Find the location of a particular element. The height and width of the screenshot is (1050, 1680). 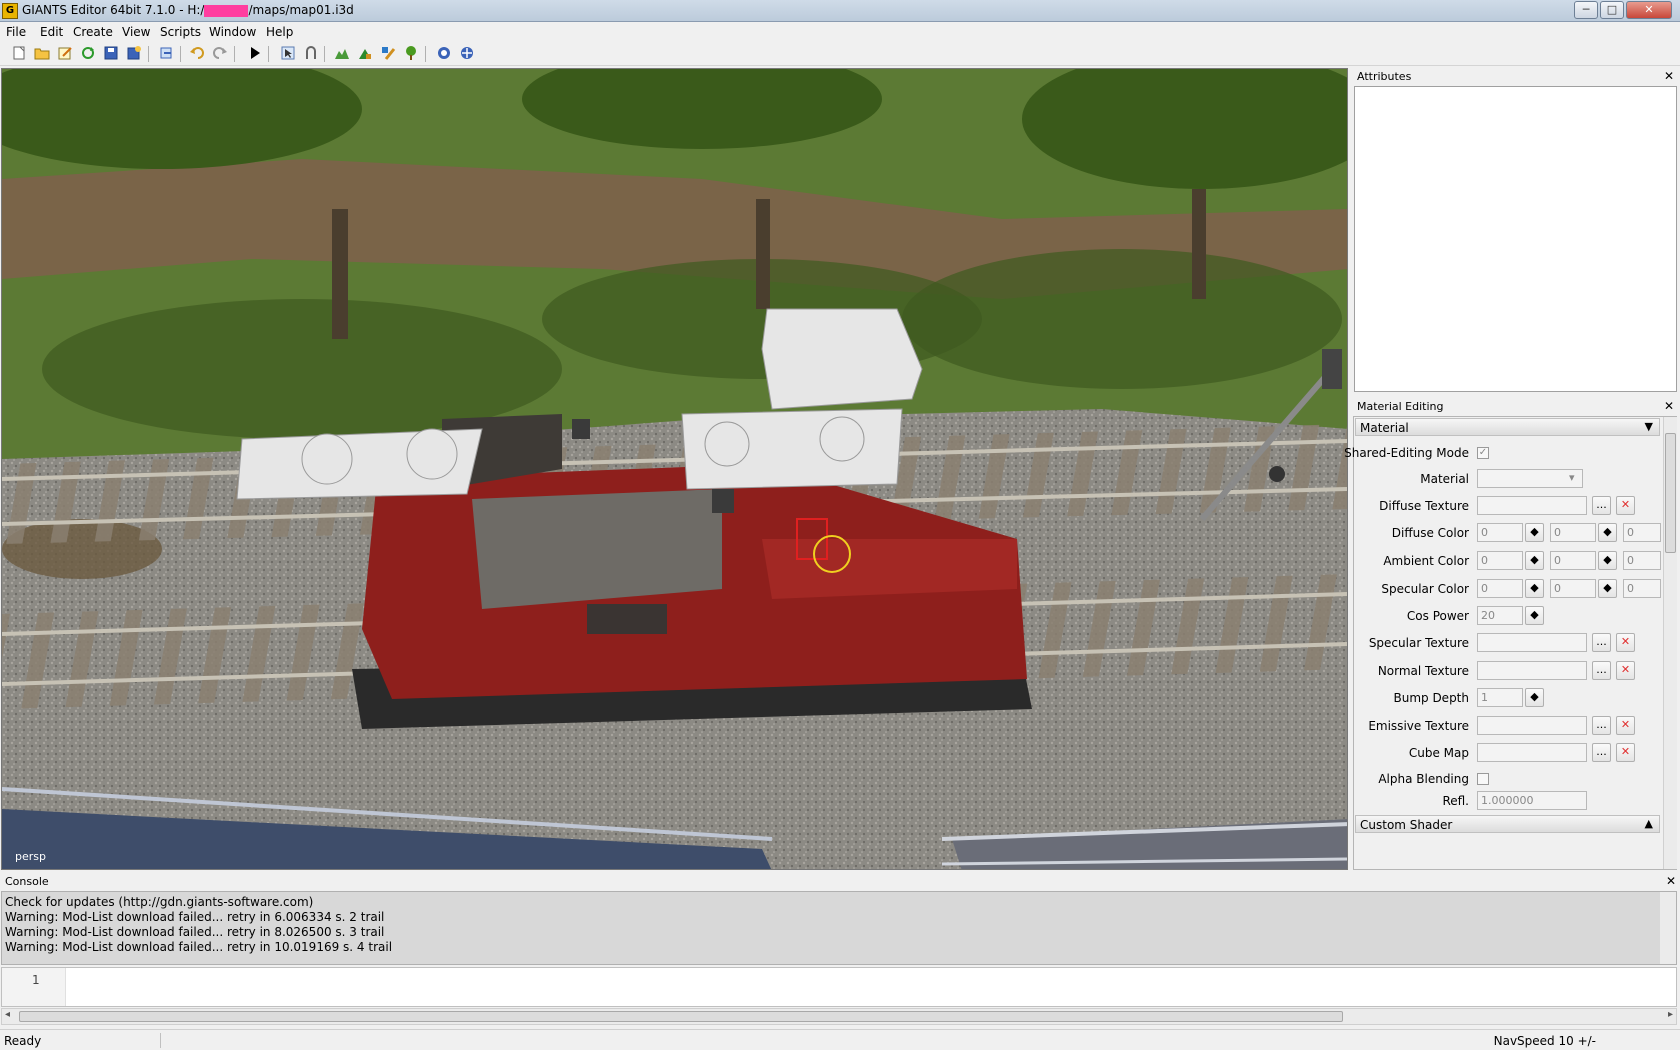

diffuse-color-b-field: 0 is located at coordinates (1642, 532).